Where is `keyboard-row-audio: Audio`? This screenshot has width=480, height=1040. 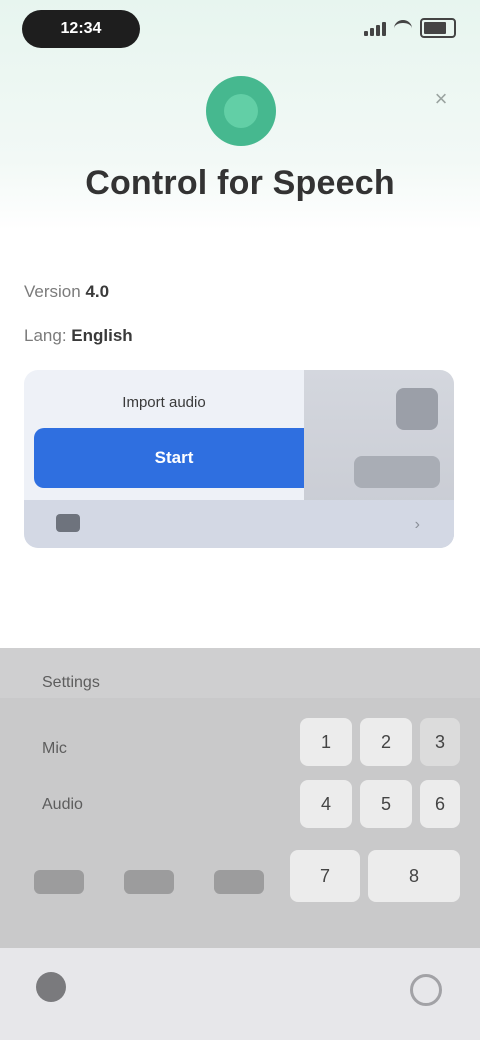 keyboard-row-audio: Audio is located at coordinates (62, 805).